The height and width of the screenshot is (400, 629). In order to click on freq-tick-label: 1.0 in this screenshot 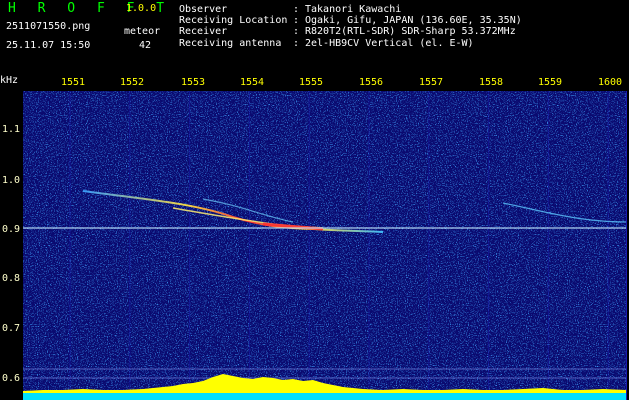, I will do `click(11, 180)`.